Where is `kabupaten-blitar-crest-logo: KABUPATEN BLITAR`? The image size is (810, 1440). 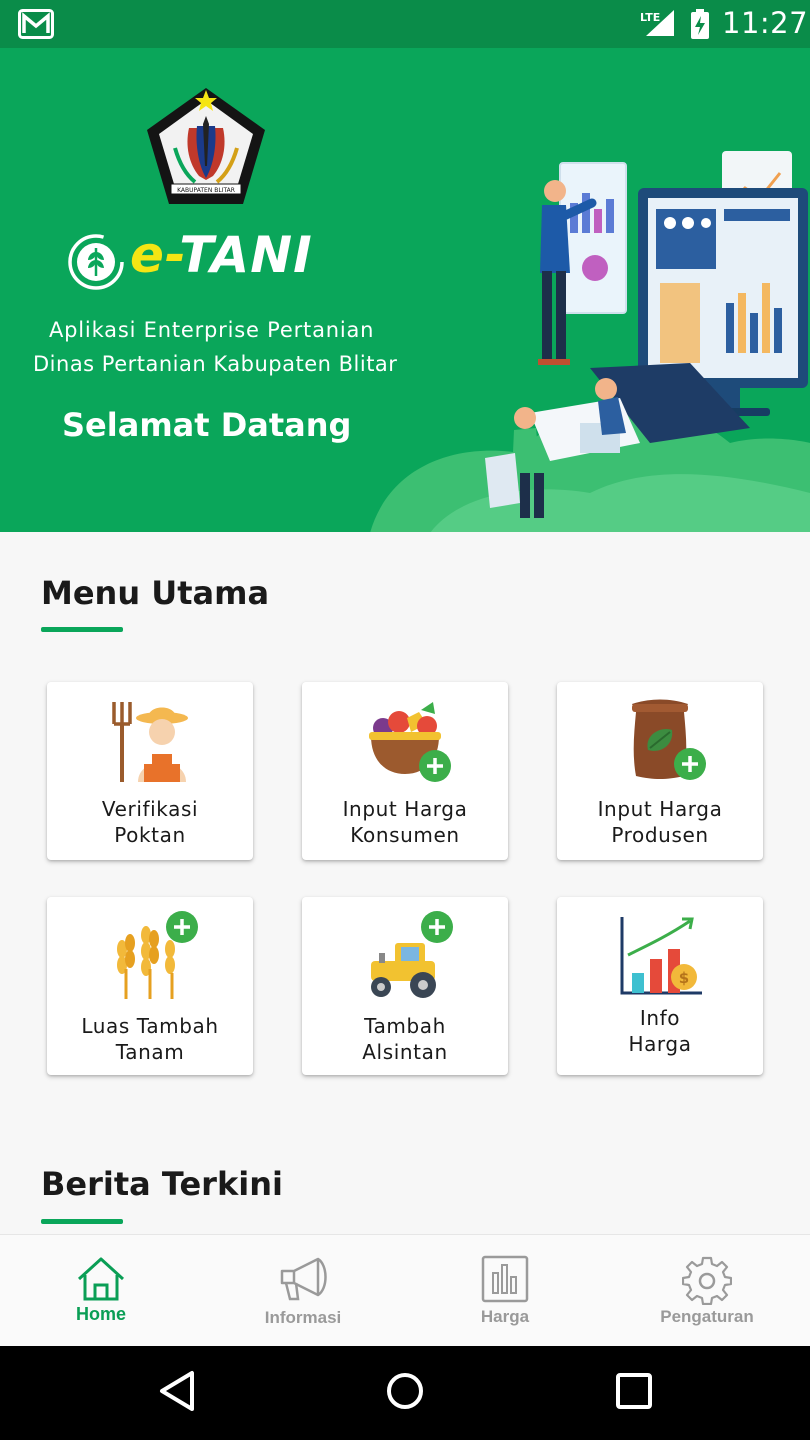
kabupaten-blitar-crest-logo: KABUPATEN BLITAR is located at coordinates (206, 146).